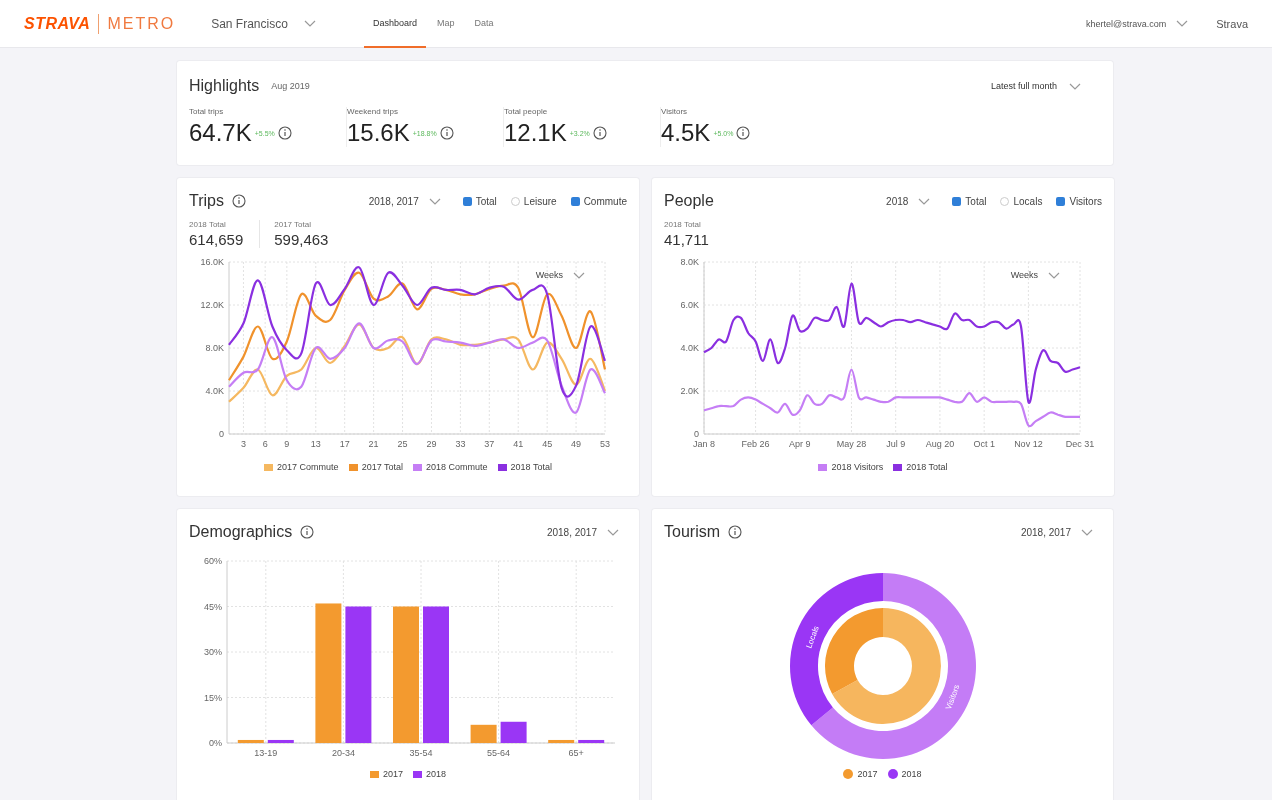 Image resolution: width=1272 pixels, height=800 pixels. I want to click on axis-label: 6, so click(265, 444).